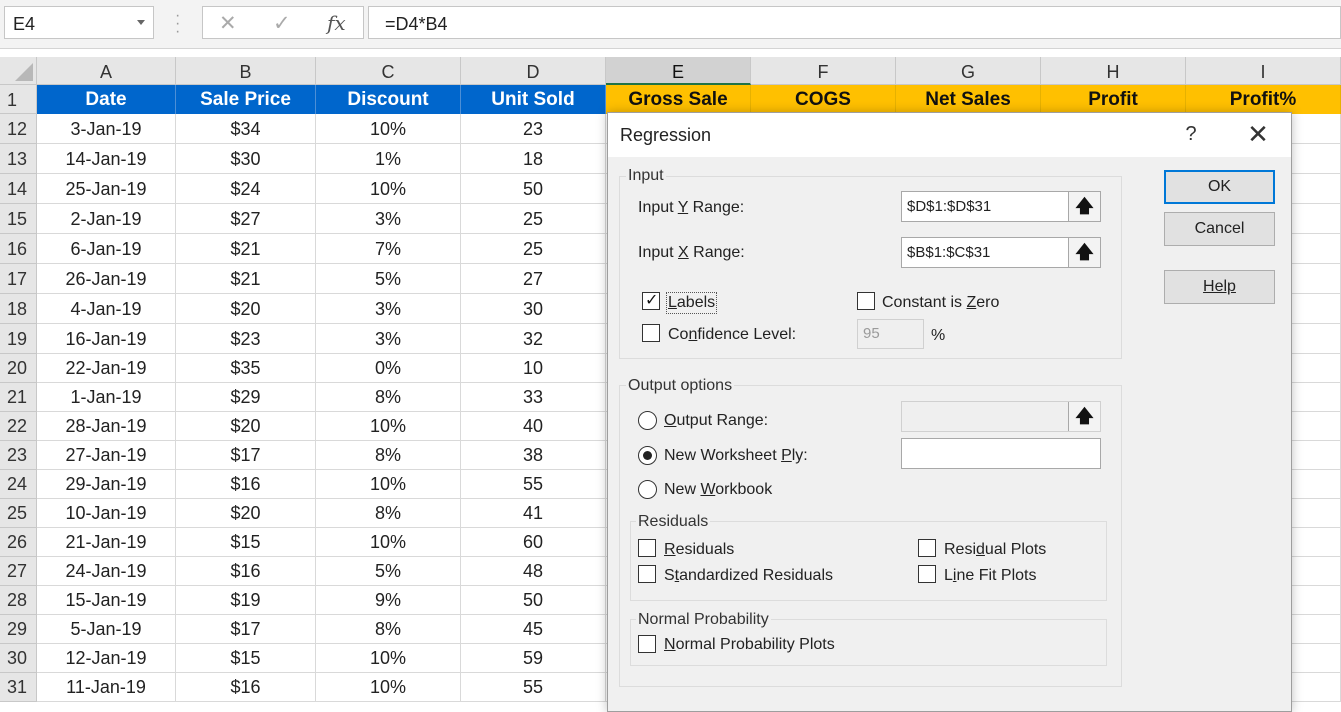  Describe the element at coordinates (228, 23) in the screenshot. I see `cancel-icon: ✕` at that location.